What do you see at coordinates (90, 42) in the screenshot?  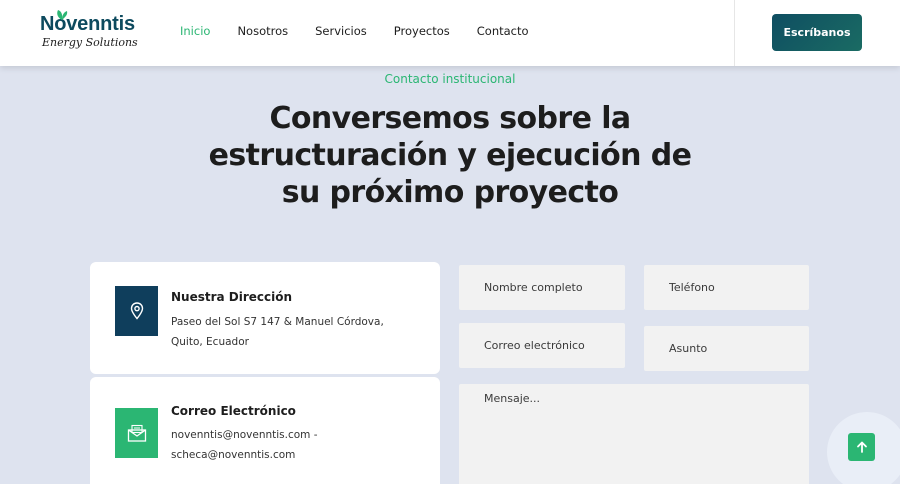 I see `logo-tagline: Energy Solutions` at bounding box center [90, 42].